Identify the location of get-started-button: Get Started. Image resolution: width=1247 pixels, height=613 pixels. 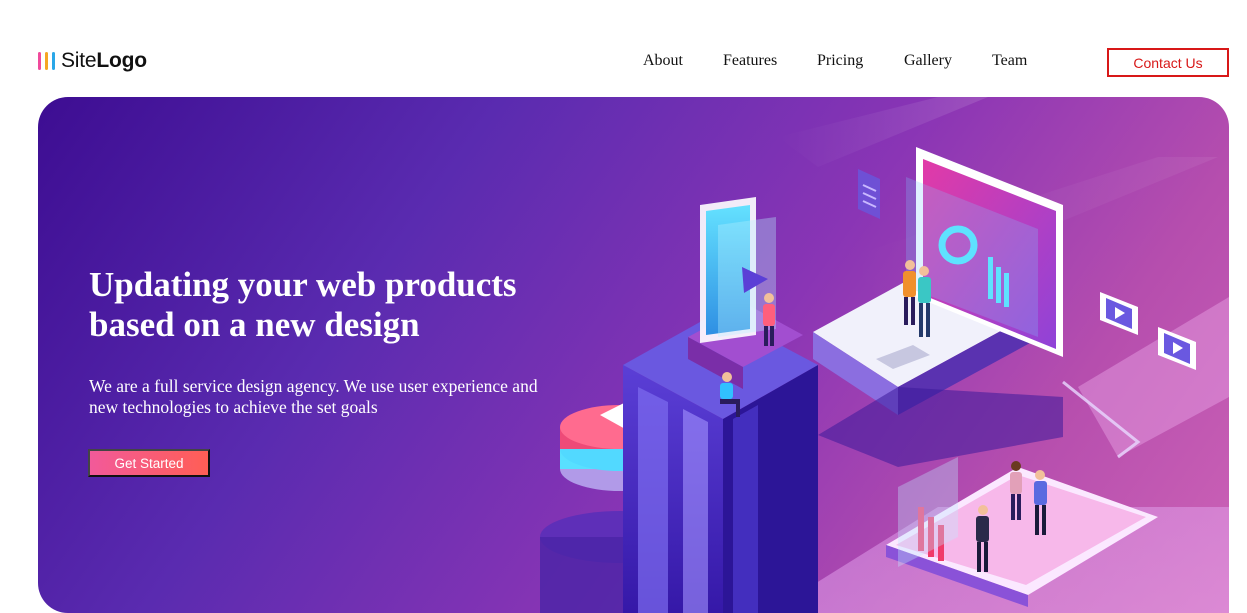
(149, 463).